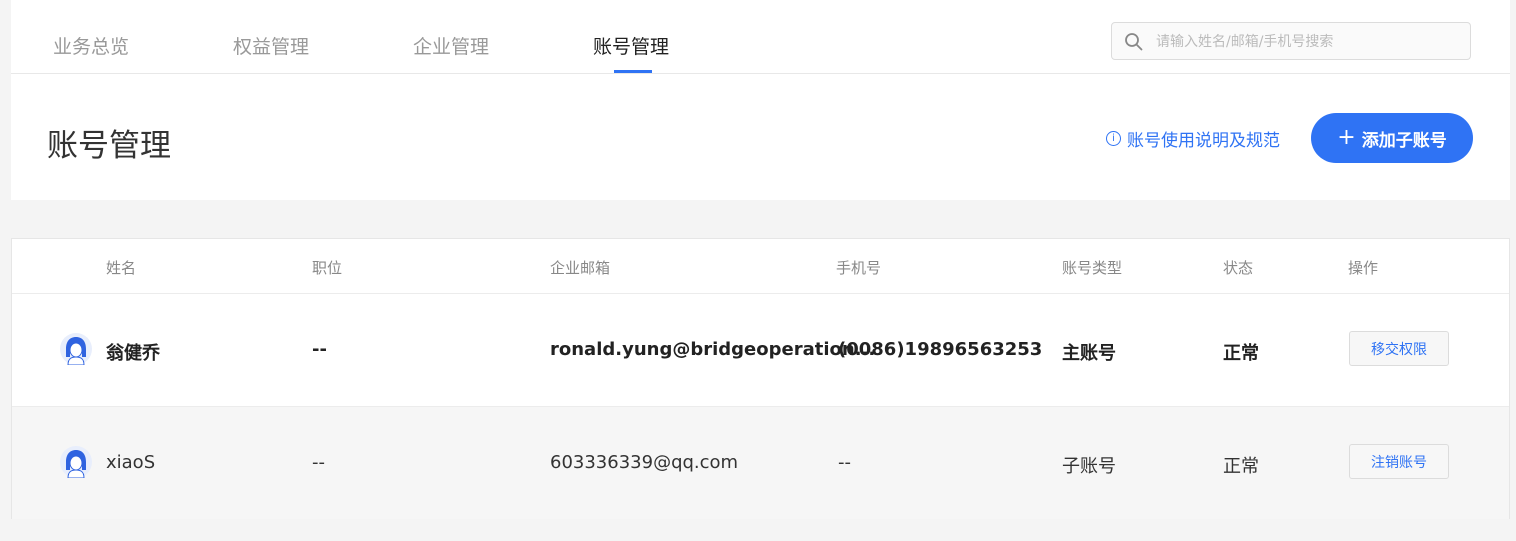  Describe the element at coordinates (1089, 466) in the screenshot. I see `cell-account-type: 子账号` at that location.